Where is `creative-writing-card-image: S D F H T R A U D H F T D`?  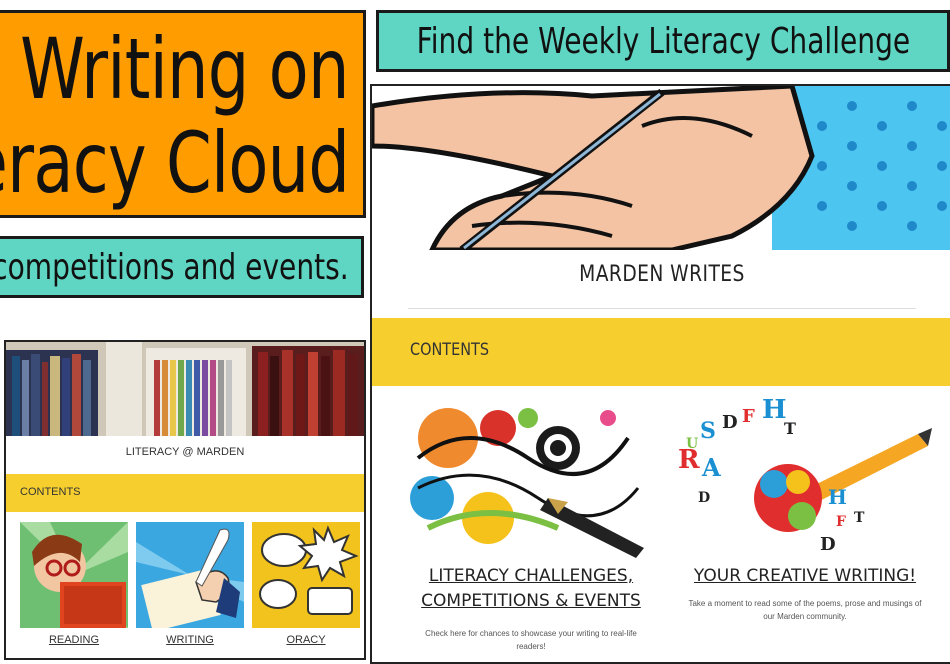 creative-writing-card-image: S D F H T R A U D H F T D is located at coordinates (805, 478).